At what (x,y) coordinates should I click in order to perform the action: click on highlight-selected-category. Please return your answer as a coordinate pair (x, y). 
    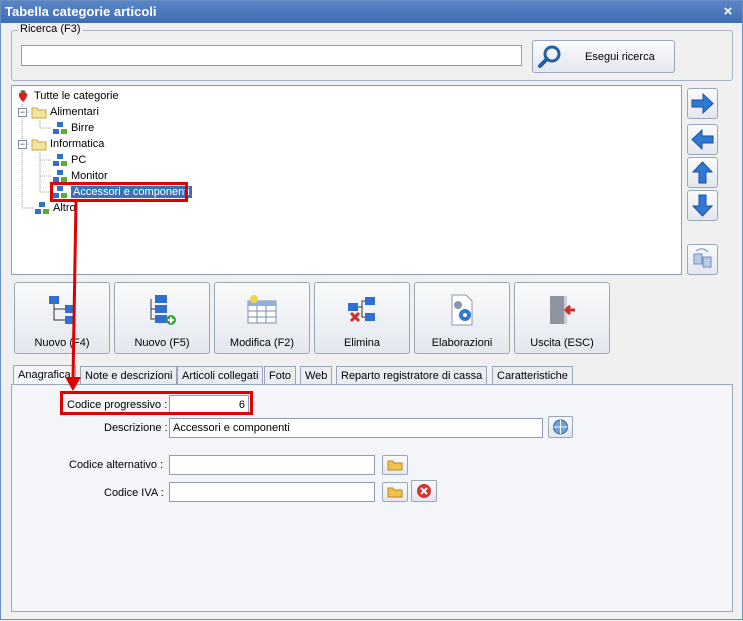
    Looking at the image, I should click on (119, 192).